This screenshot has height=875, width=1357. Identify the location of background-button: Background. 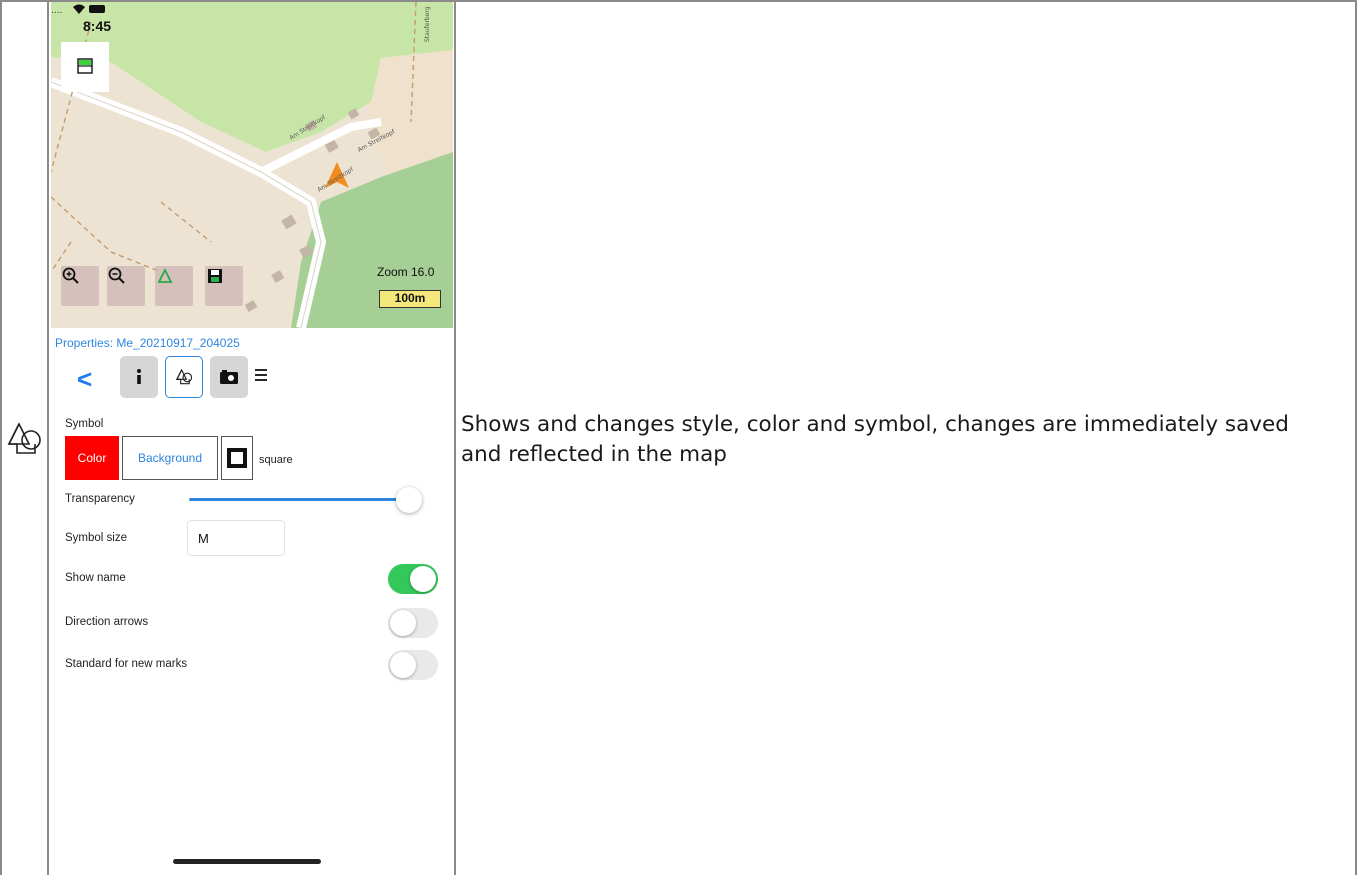
(170, 458).